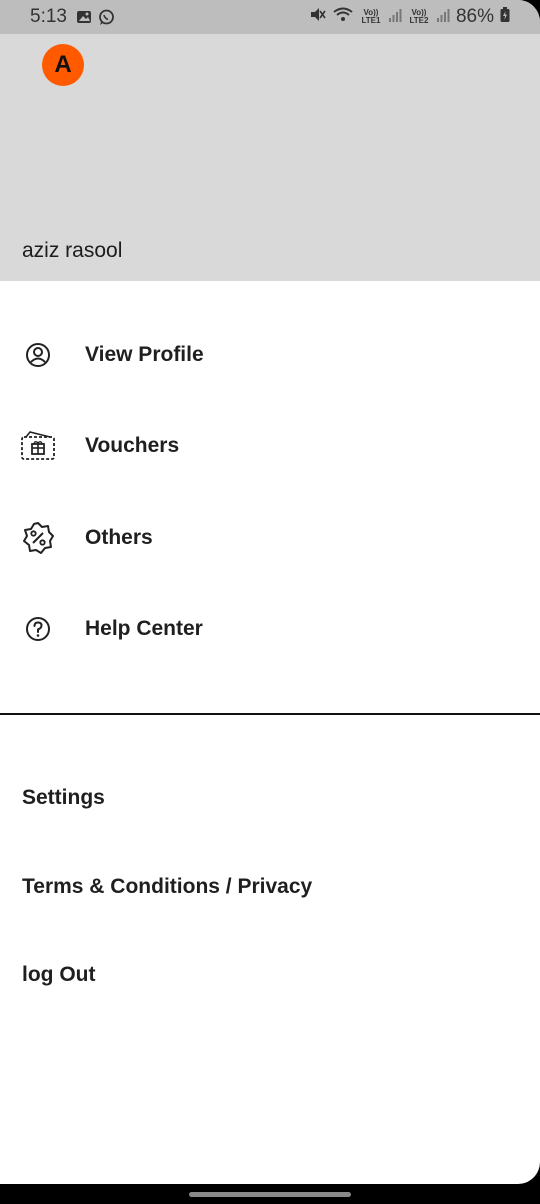  I want to click on user-name: aziz rasool, so click(72, 250).